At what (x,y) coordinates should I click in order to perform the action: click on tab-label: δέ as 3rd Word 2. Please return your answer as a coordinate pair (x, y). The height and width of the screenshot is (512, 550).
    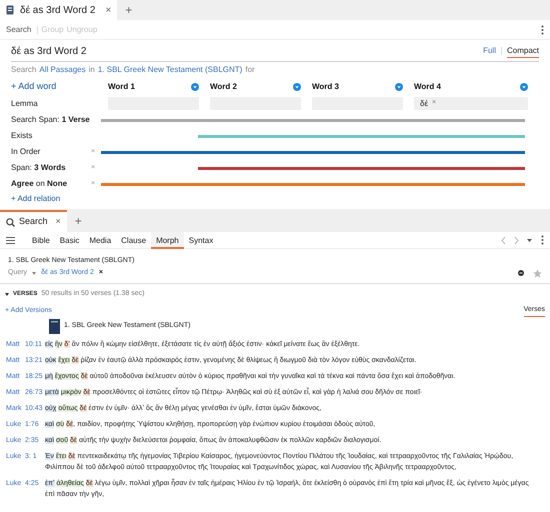
    Looking at the image, I should click on (58, 11).